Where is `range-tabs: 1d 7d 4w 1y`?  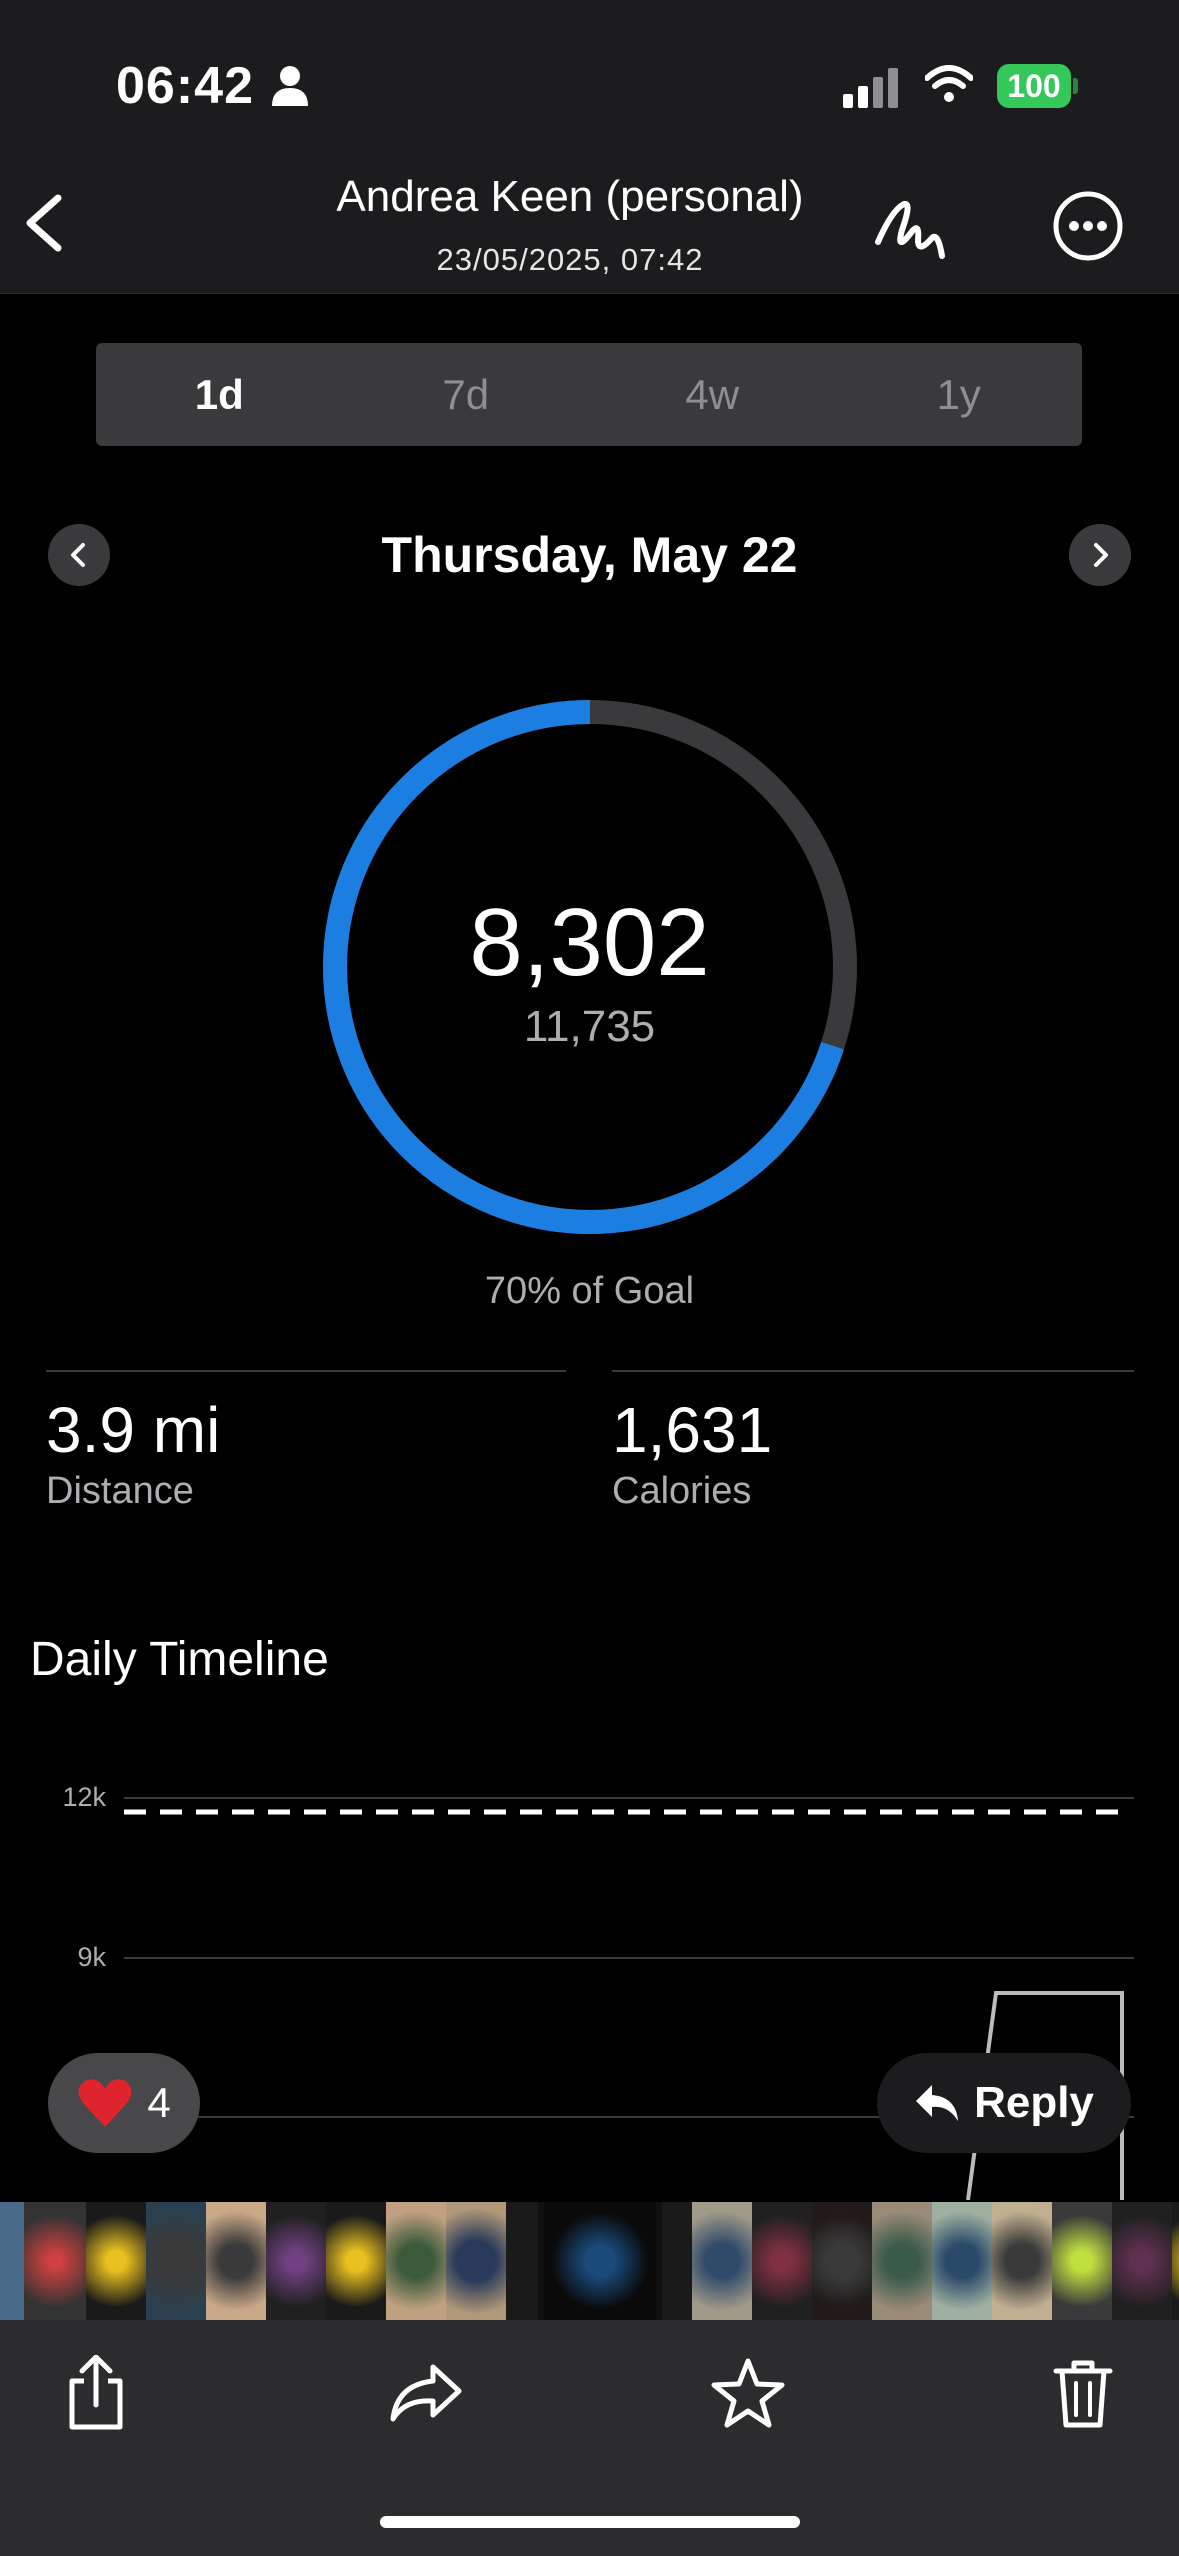
range-tabs: 1d 7d 4w 1y is located at coordinates (589, 394).